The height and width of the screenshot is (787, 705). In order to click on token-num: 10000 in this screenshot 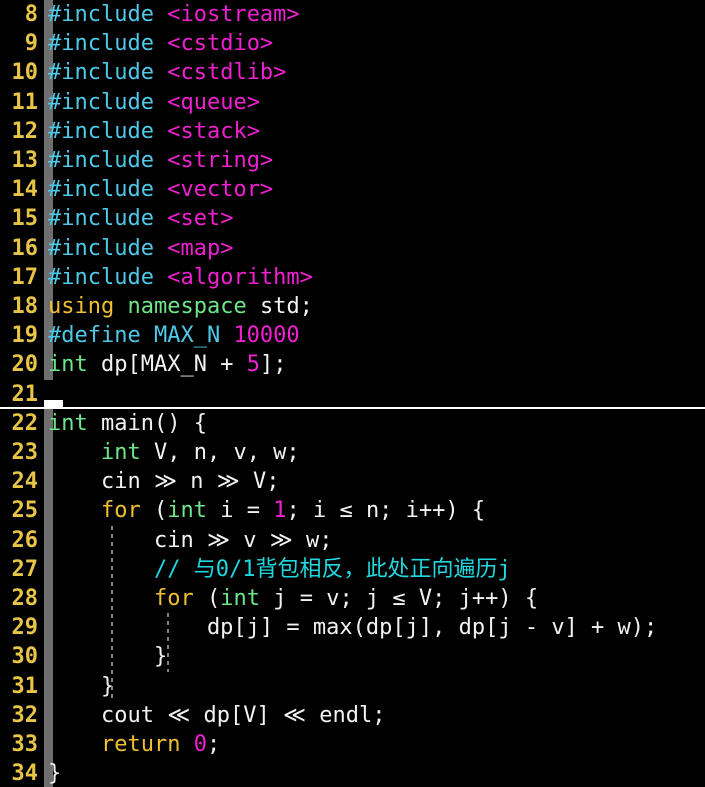, I will do `click(266, 336)`.